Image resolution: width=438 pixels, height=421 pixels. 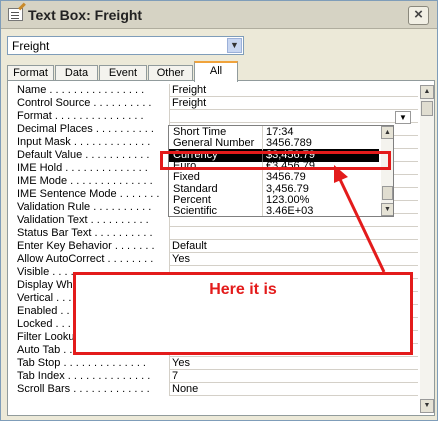 What do you see at coordinates (81, 90) in the screenshot?
I see `property-label: Name . . . . . . . . . . . . . . . .` at bounding box center [81, 90].